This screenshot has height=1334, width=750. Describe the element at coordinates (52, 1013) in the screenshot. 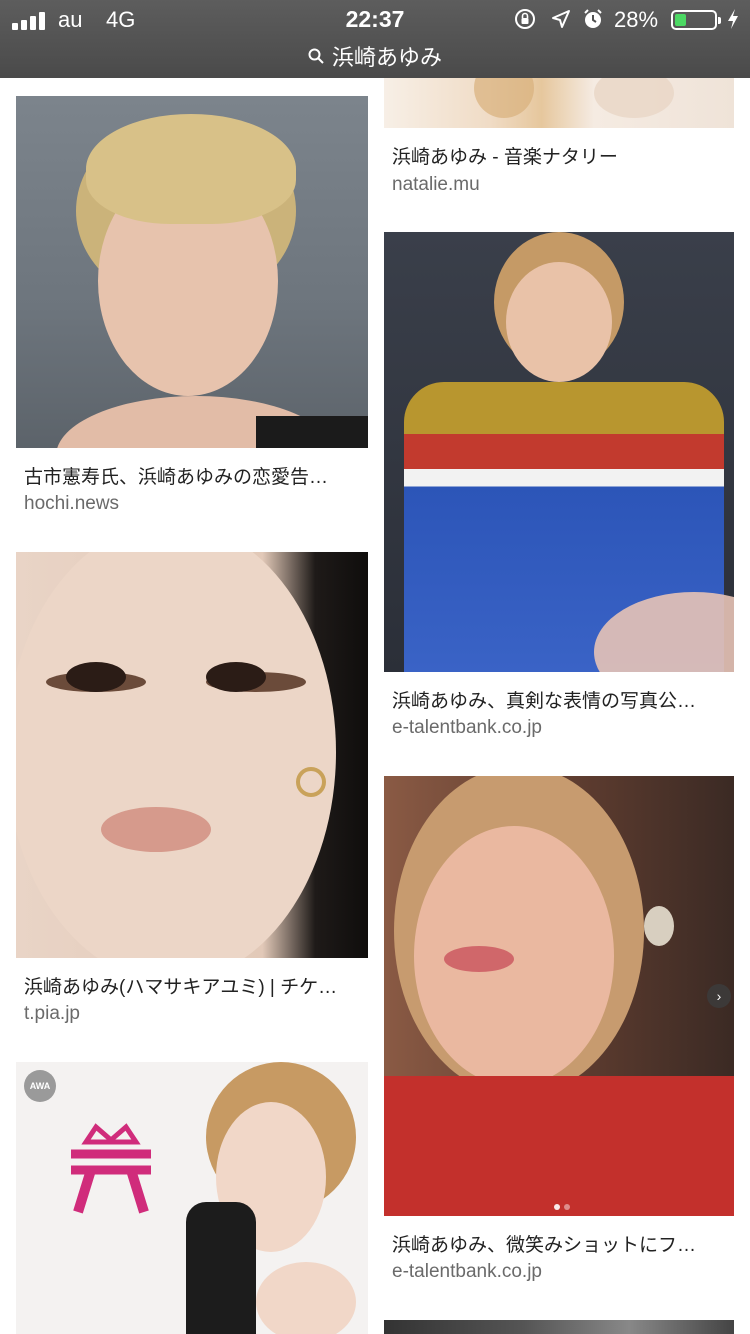

I see `result-source: t.pia.jp` at that location.